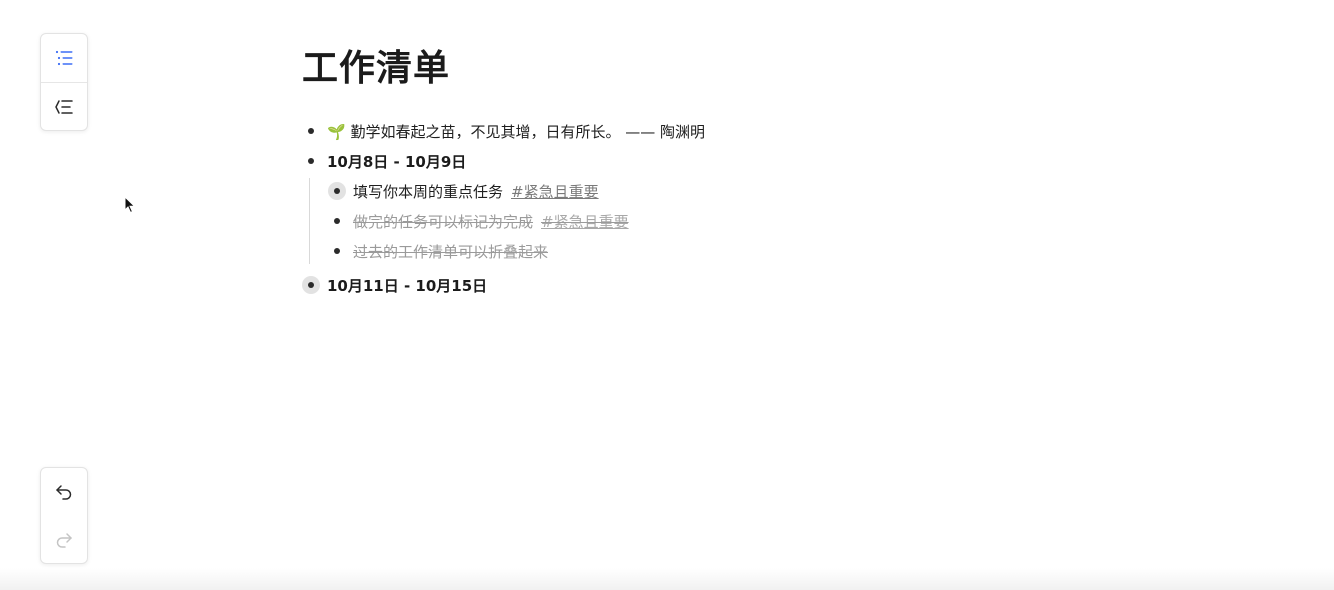  I want to click on list-item: 10月11日 - 10月15日, so click(752, 285).